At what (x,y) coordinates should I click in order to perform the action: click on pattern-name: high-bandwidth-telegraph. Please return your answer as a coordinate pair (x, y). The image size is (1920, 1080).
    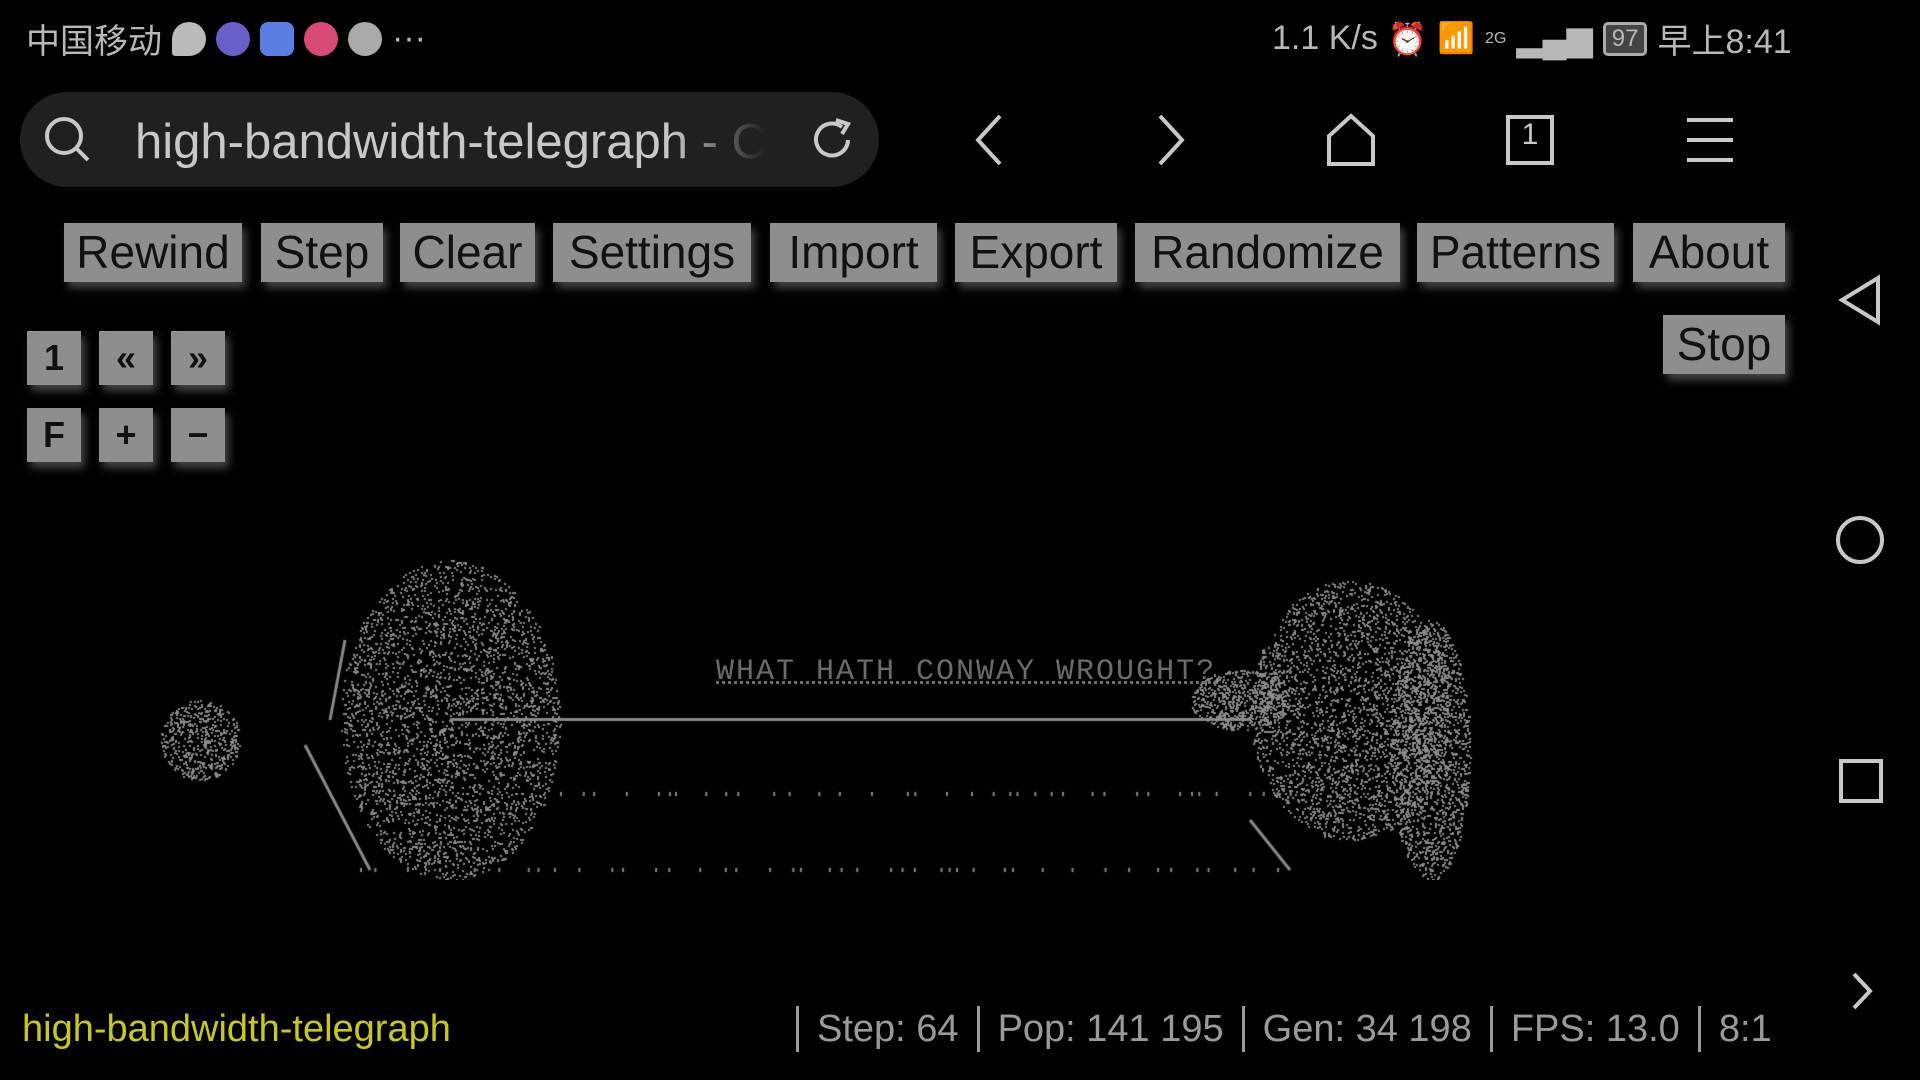
    Looking at the image, I should click on (236, 1029).